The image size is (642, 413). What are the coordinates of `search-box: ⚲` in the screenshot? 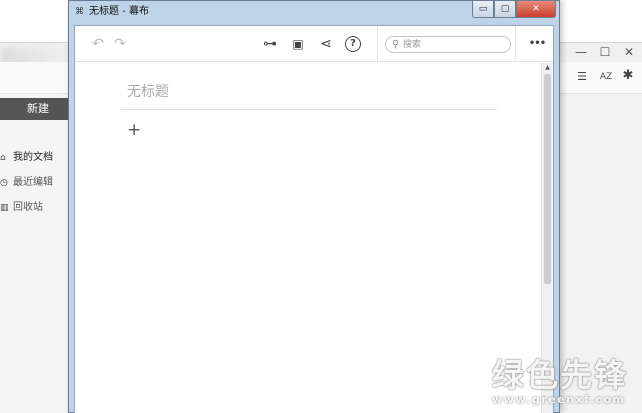 It's located at (448, 44).